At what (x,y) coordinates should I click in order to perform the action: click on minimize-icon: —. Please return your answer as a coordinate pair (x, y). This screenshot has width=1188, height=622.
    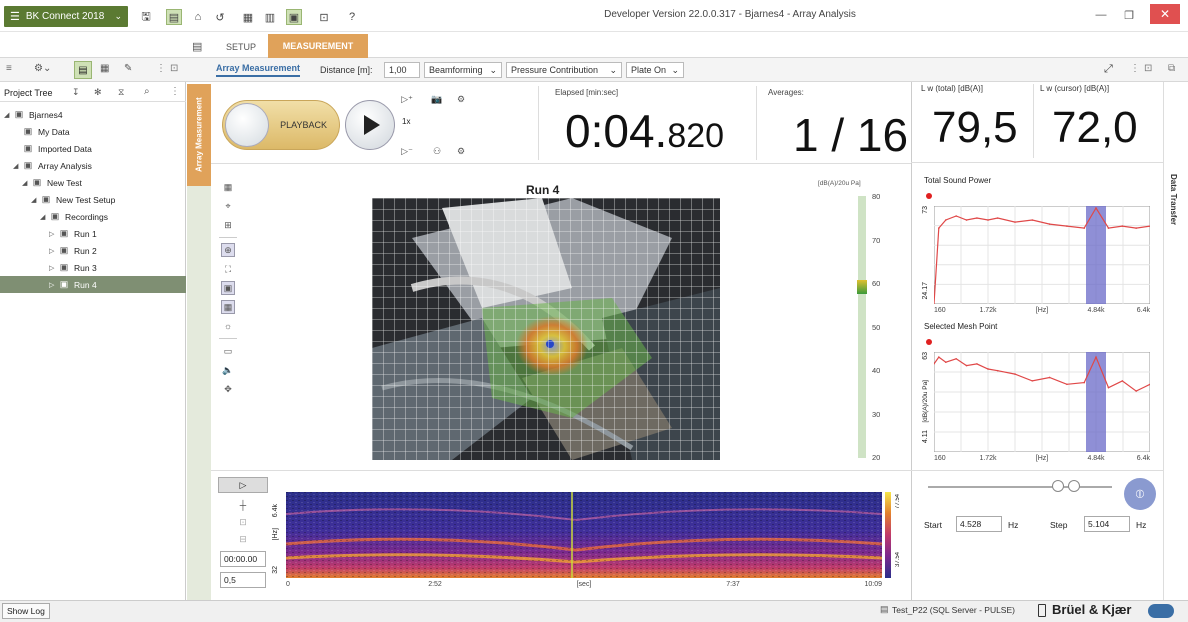
    Looking at the image, I should click on (1101, 15).